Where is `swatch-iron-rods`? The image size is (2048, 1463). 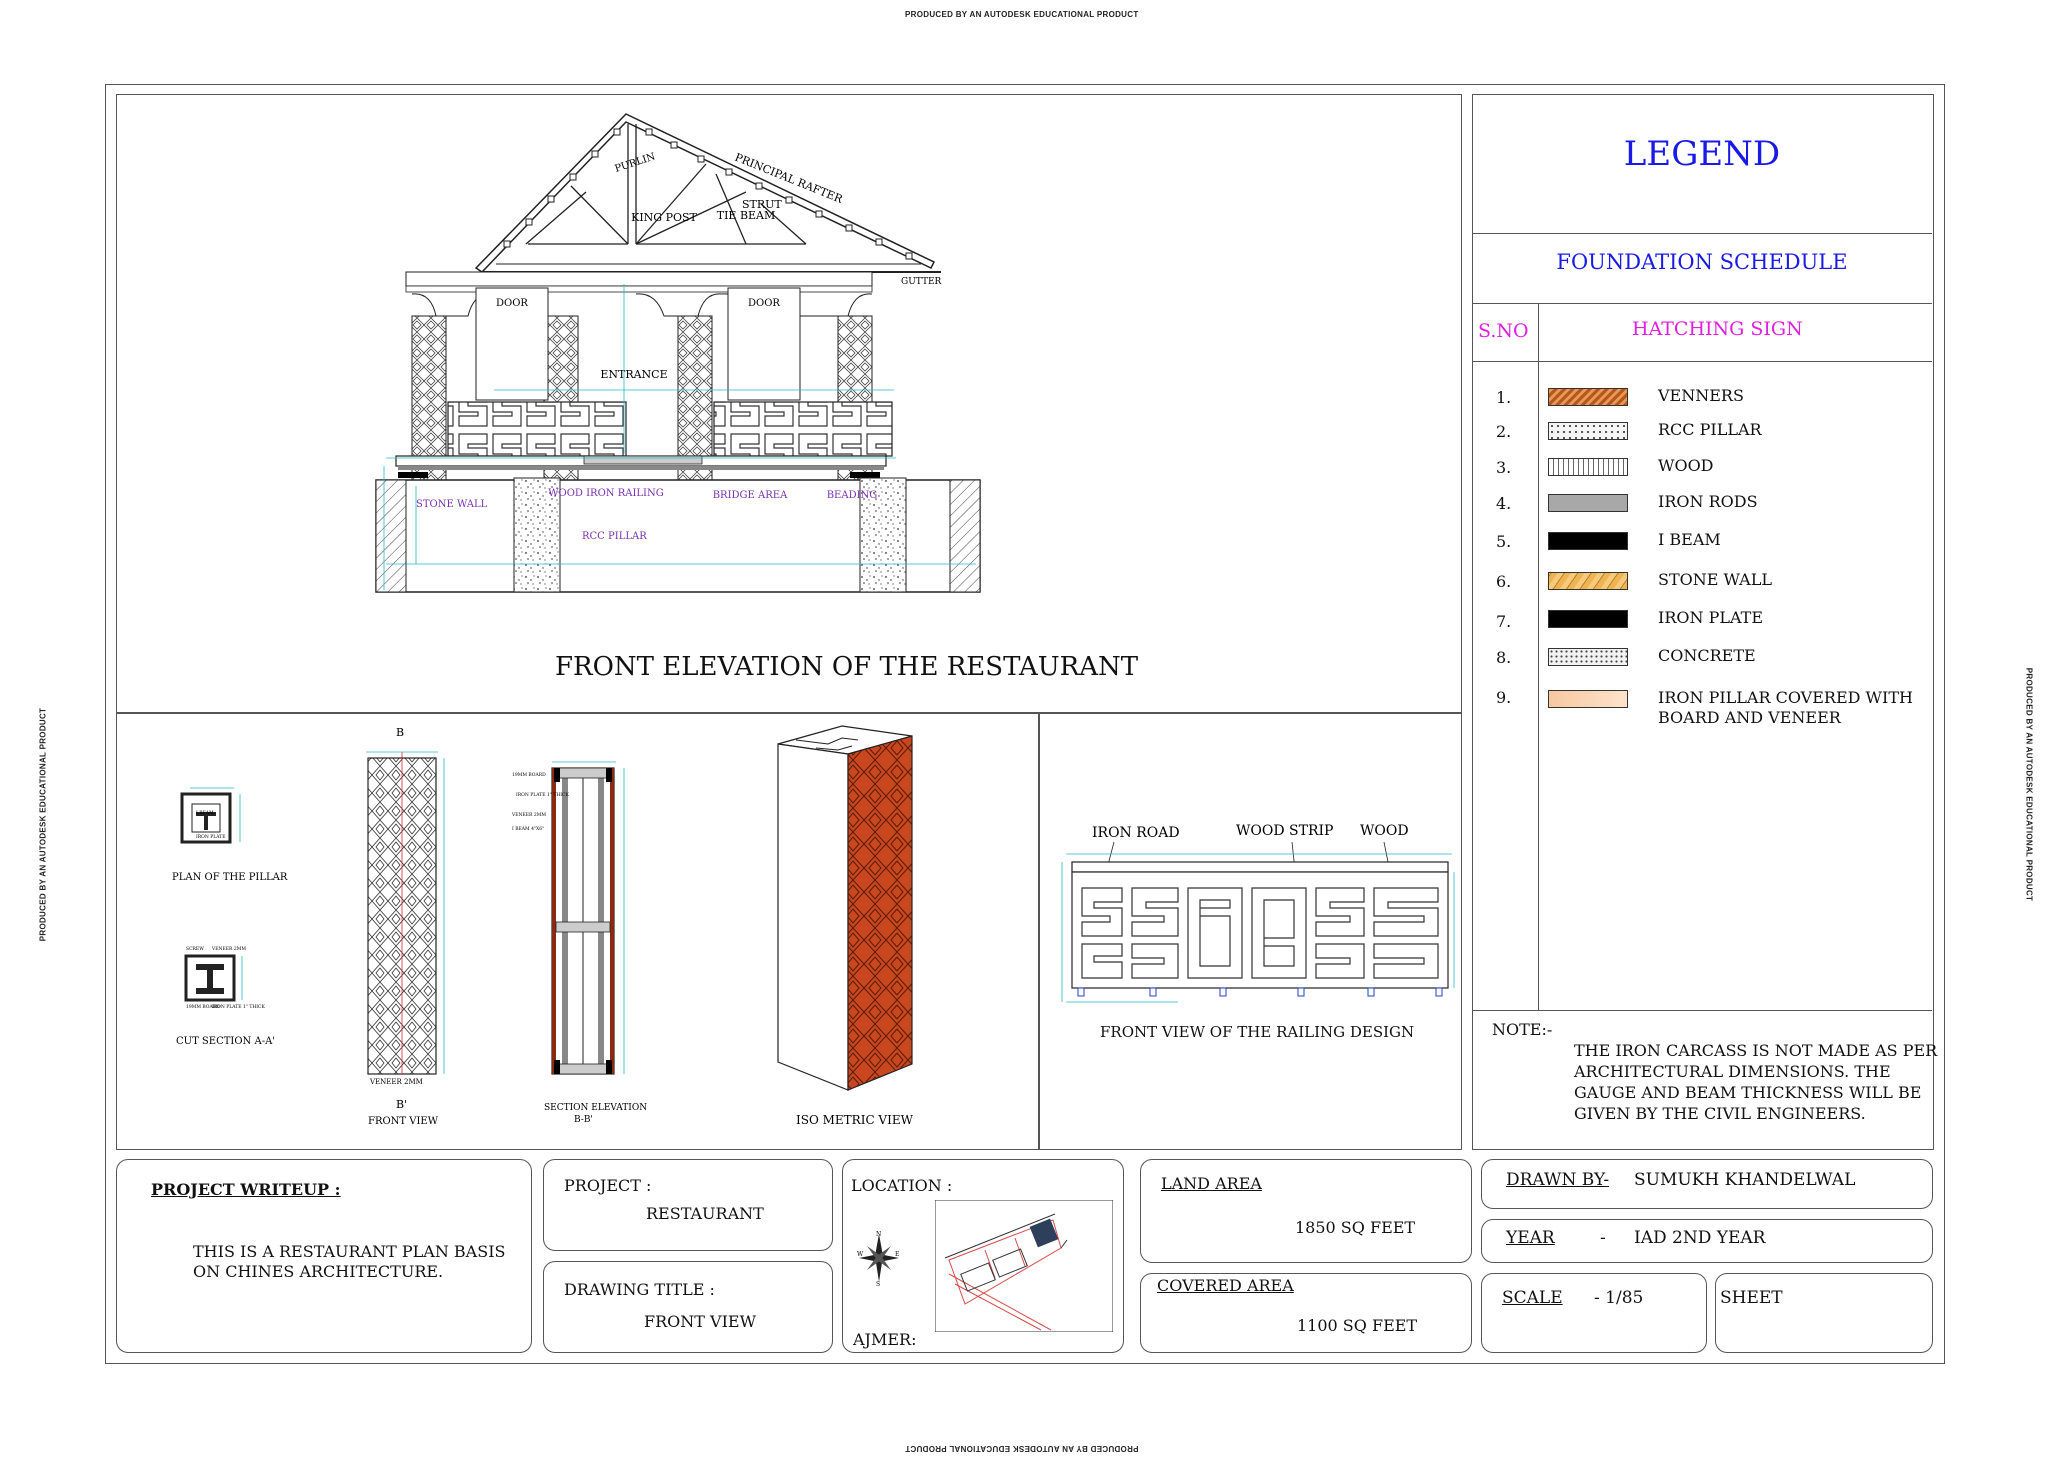 swatch-iron-rods is located at coordinates (1588, 503).